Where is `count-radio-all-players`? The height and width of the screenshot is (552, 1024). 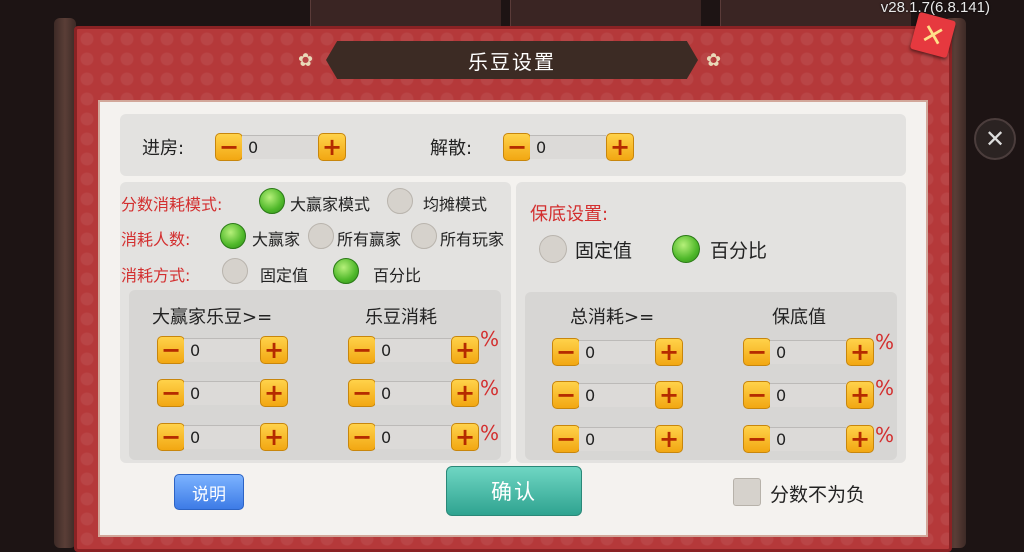
count-radio-all-players is located at coordinates (424, 236).